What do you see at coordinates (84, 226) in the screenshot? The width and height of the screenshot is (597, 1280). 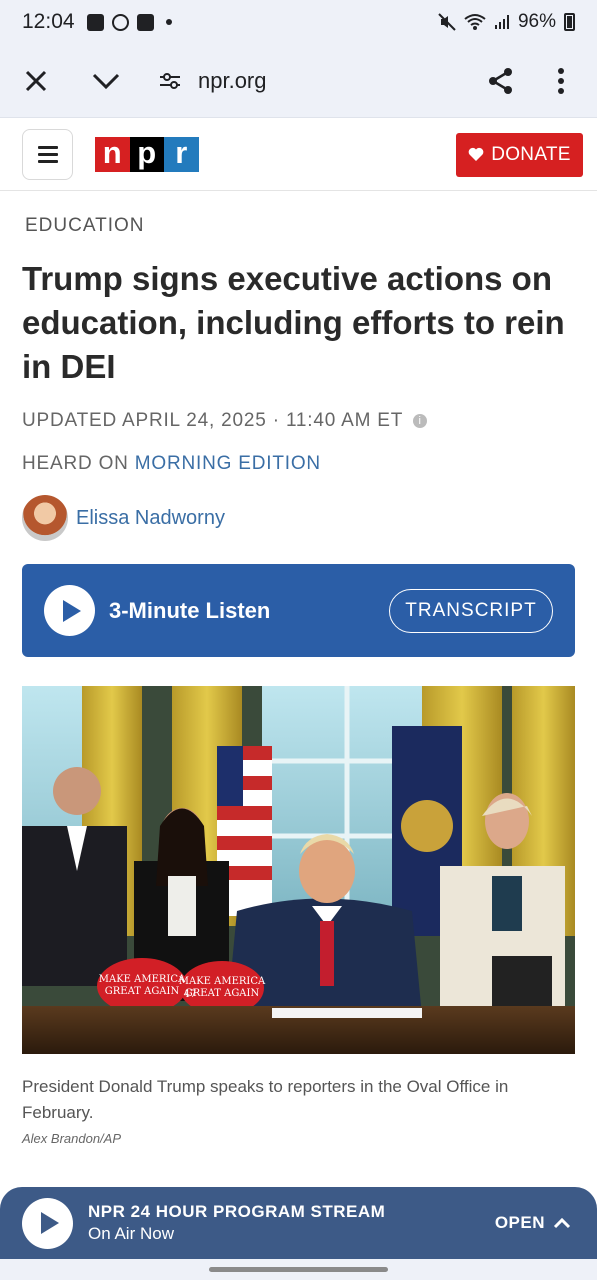 I see `section-label: EDUCATION` at bounding box center [84, 226].